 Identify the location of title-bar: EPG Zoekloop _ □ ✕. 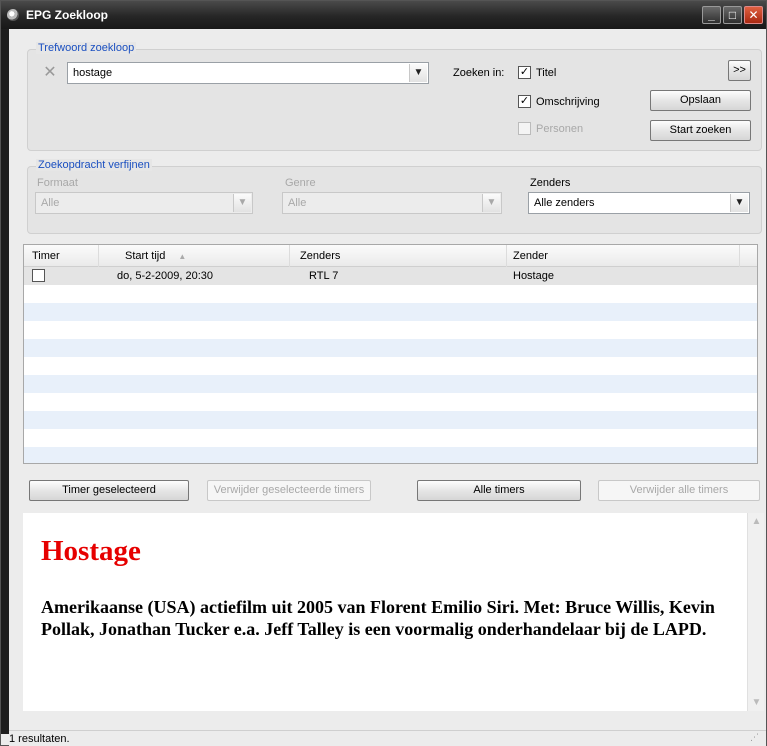
(383, 15).